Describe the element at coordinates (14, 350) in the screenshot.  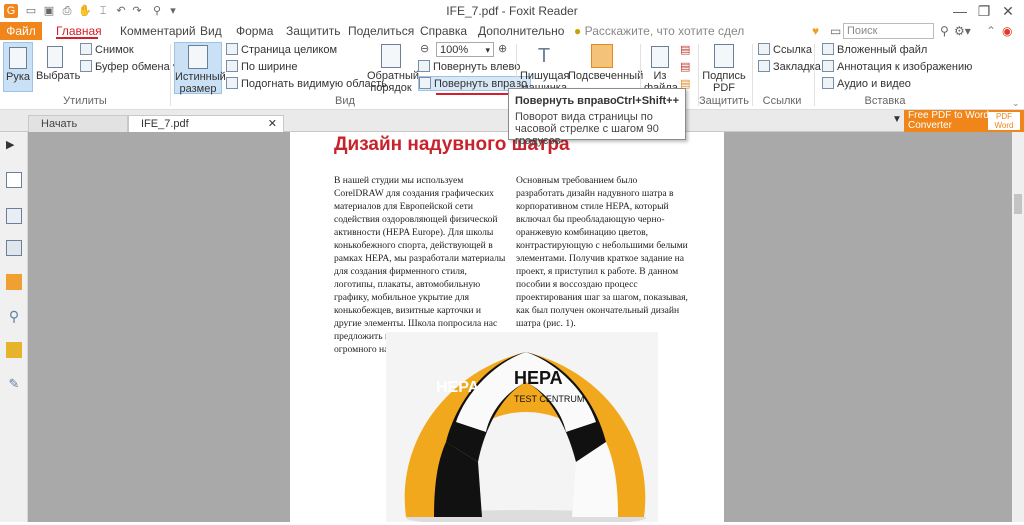
I see `security-icon` at that location.